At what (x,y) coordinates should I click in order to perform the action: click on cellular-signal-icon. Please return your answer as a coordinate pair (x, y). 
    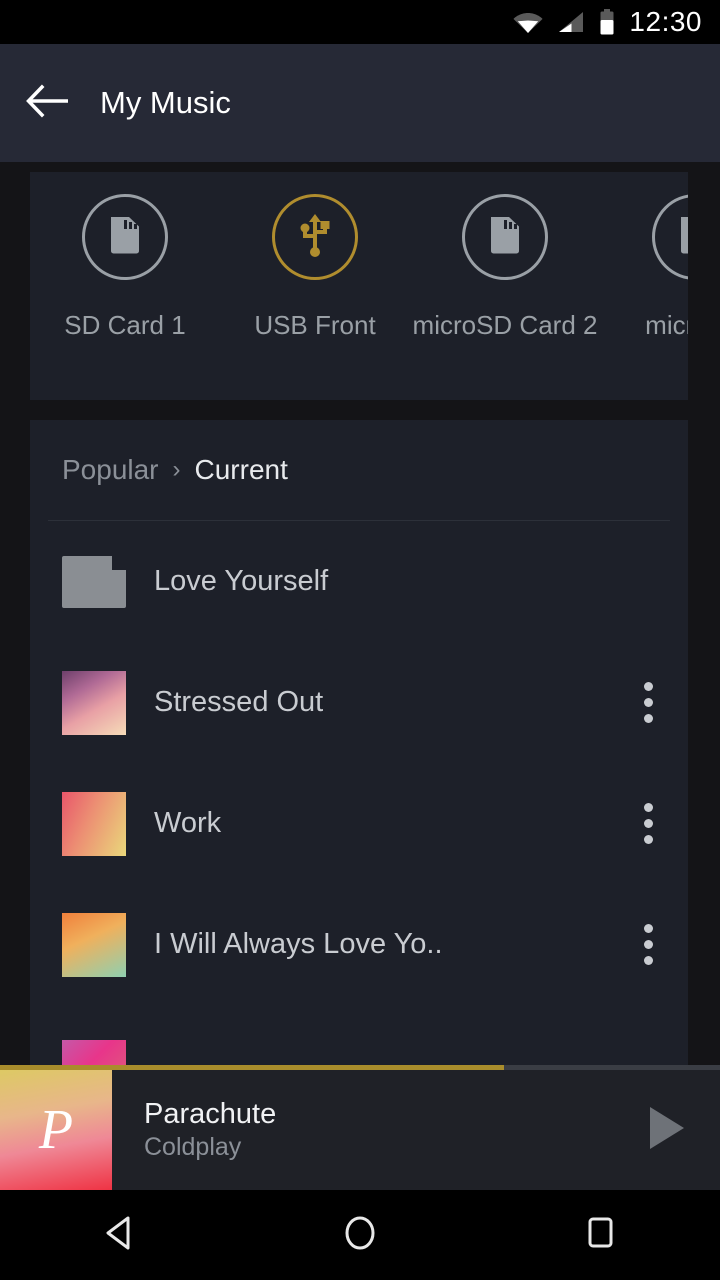
    Looking at the image, I should click on (571, 22).